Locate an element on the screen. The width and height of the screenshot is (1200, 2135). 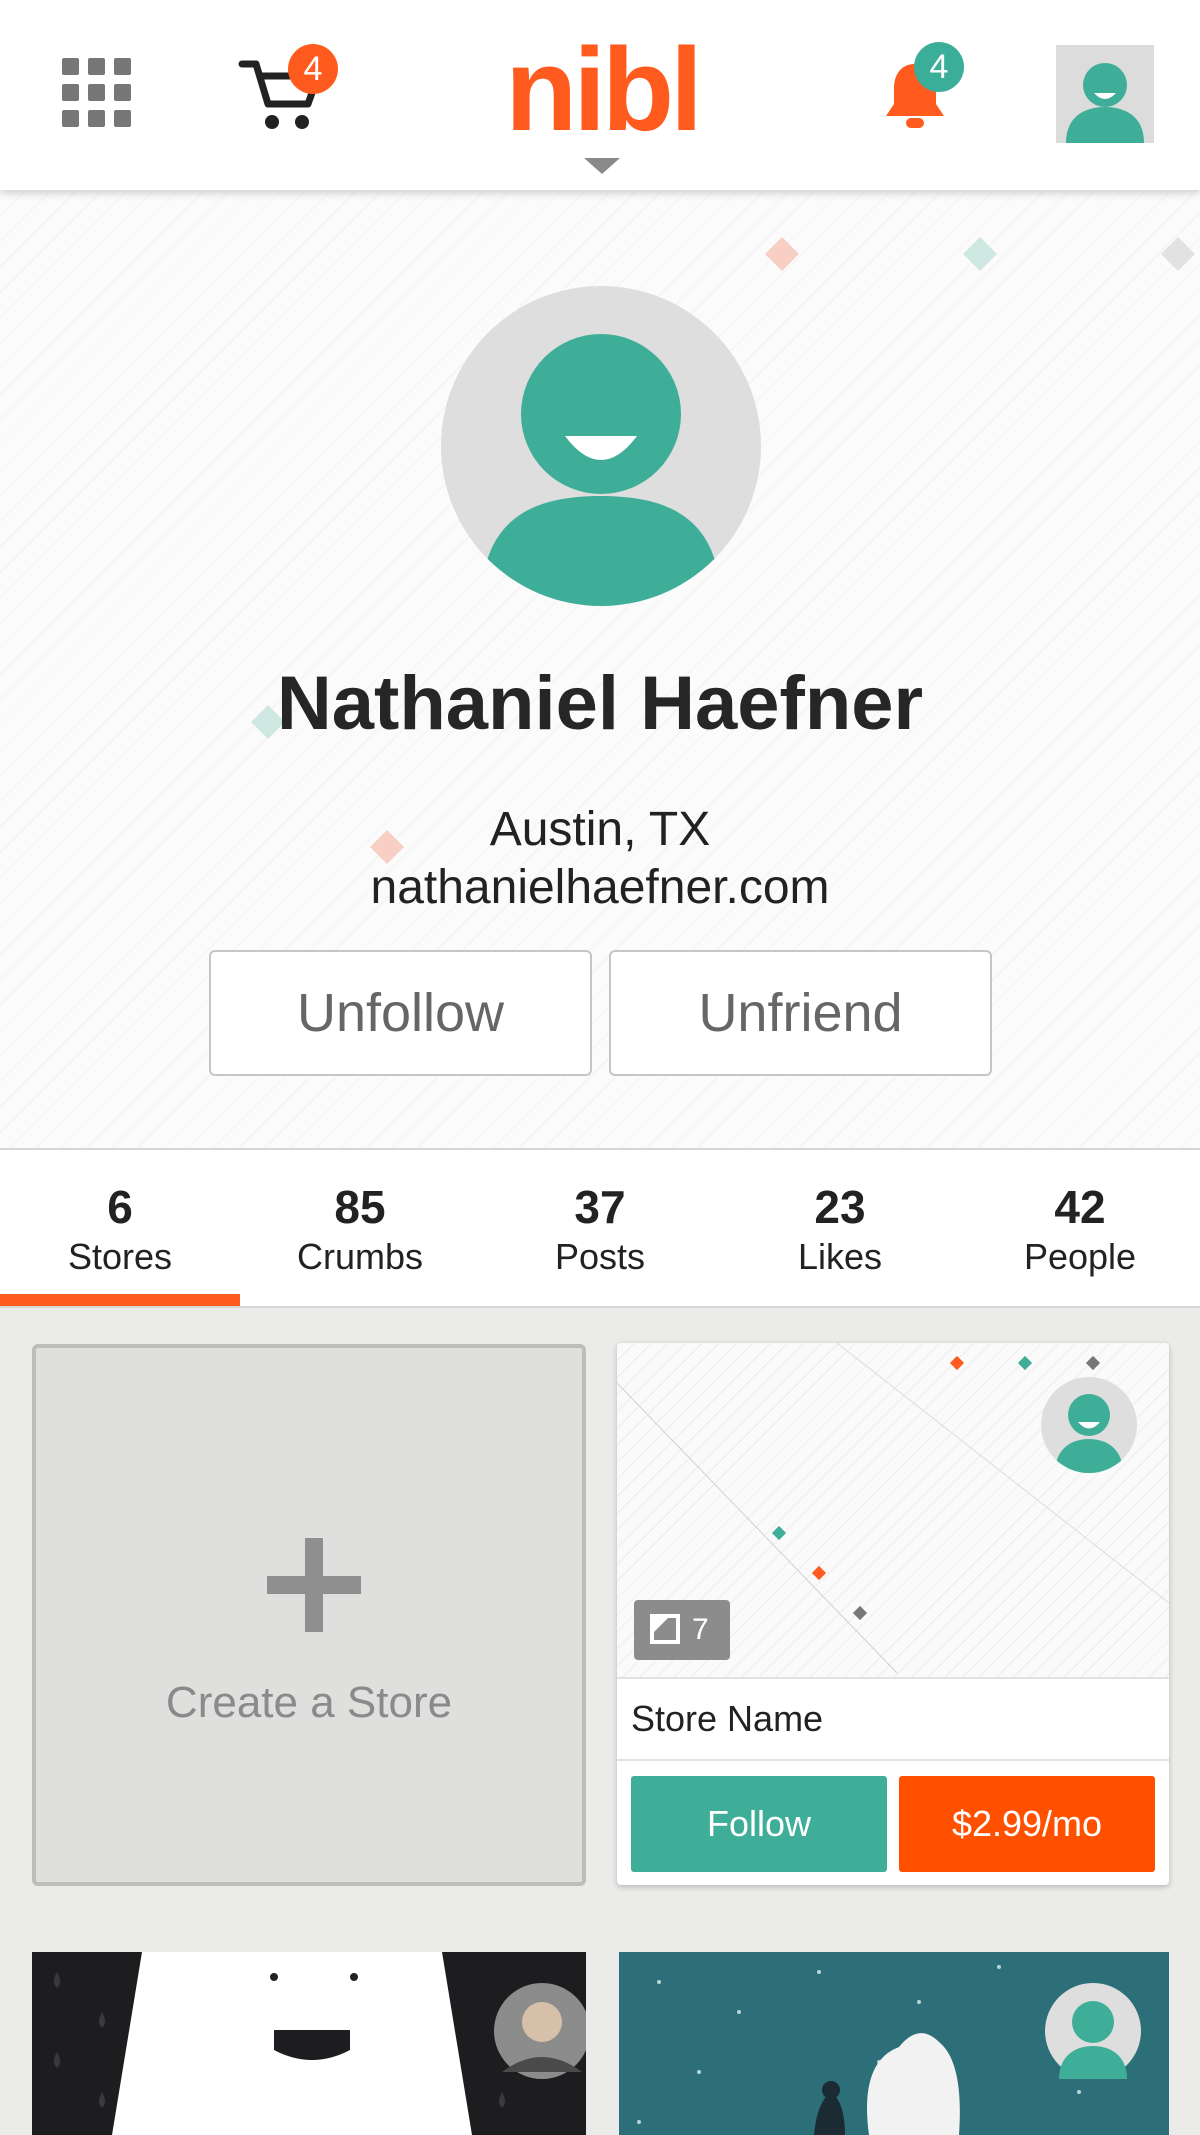
tab-stores: 6 Stores is located at coordinates (120, 1229).